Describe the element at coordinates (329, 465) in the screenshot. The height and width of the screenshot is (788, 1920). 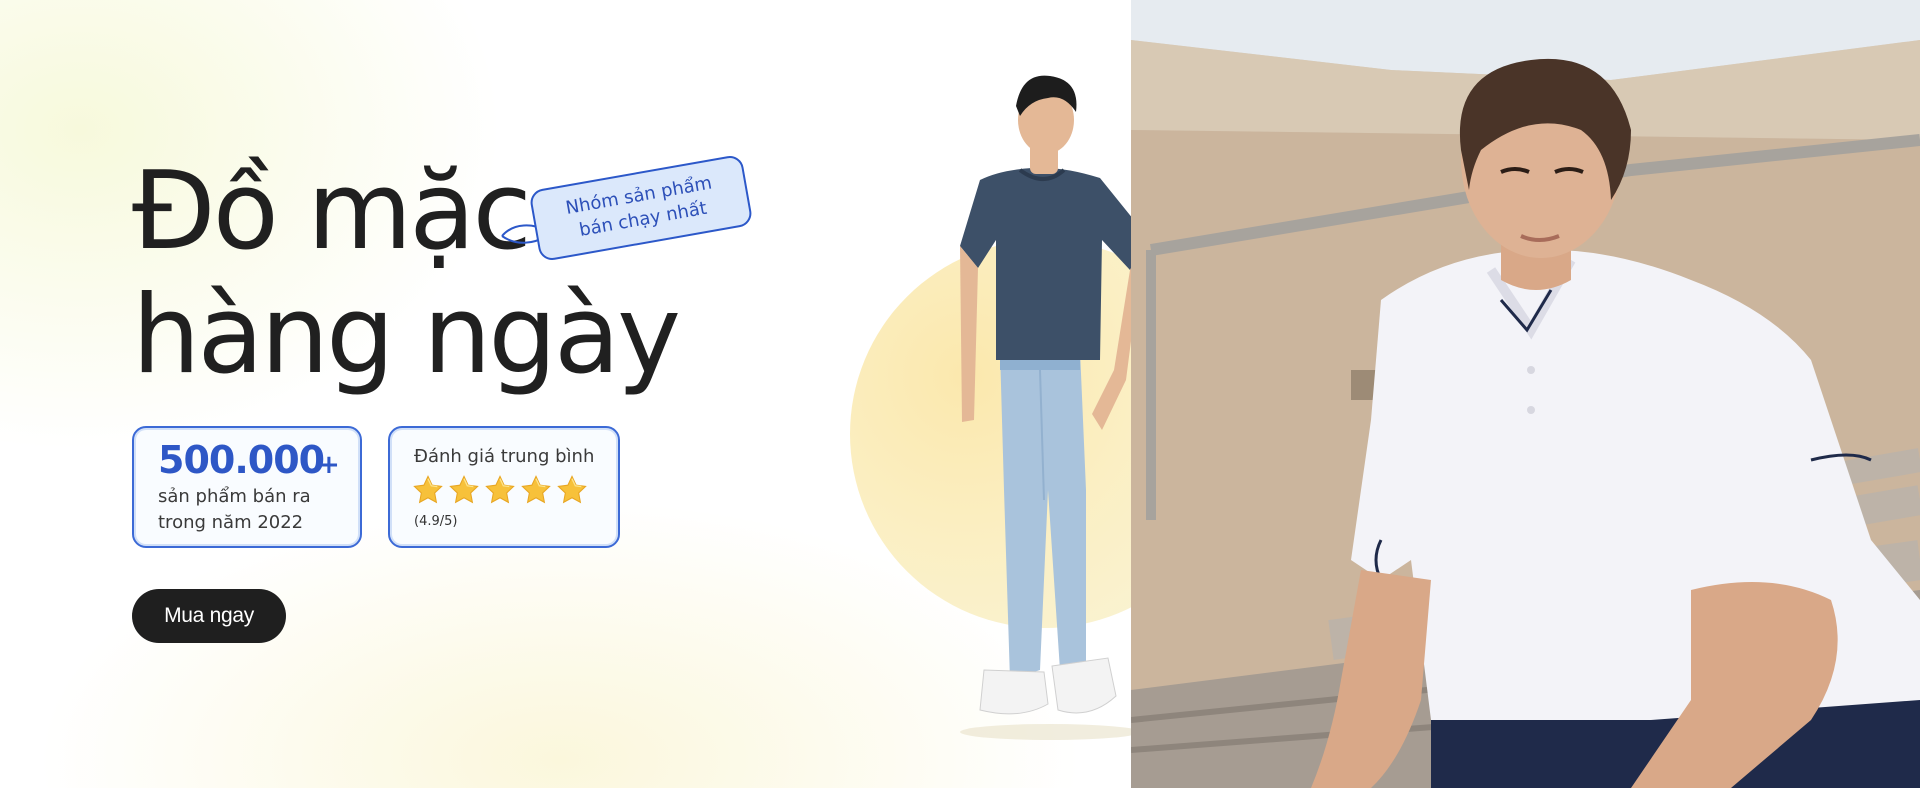
I see `sales-plus: +` at that location.